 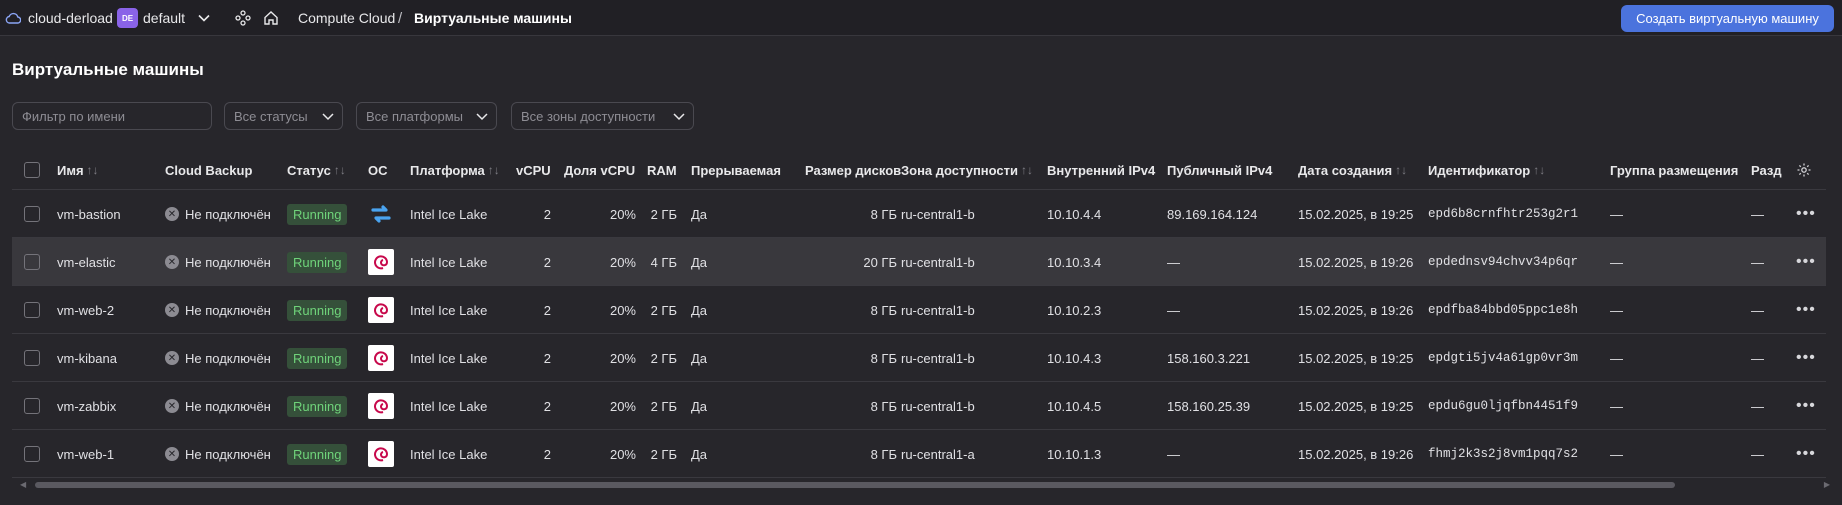 What do you see at coordinates (70, 18) in the screenshot?
I see `cloud-selector: cloud-derload` at bounding box center [70, 18].